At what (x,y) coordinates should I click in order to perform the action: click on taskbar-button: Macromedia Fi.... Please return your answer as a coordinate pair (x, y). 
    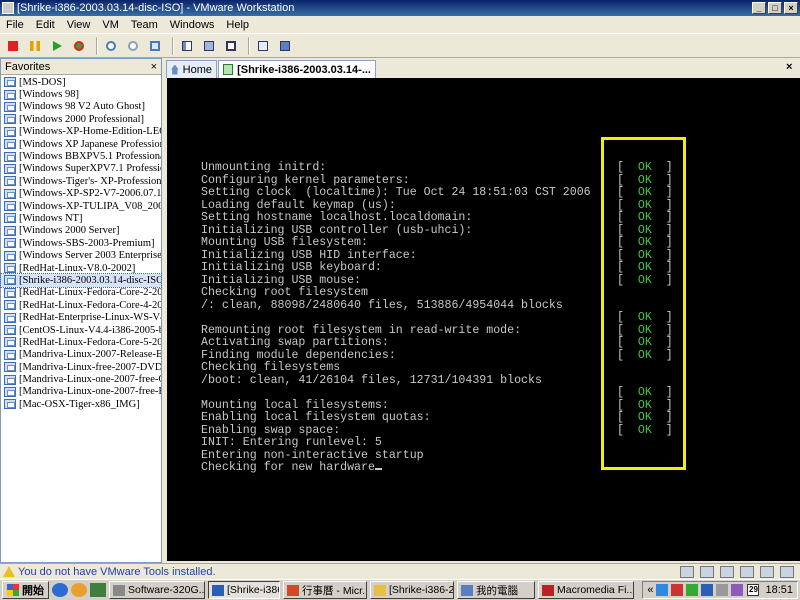
    Looking at the image, I should click on (586, 590).